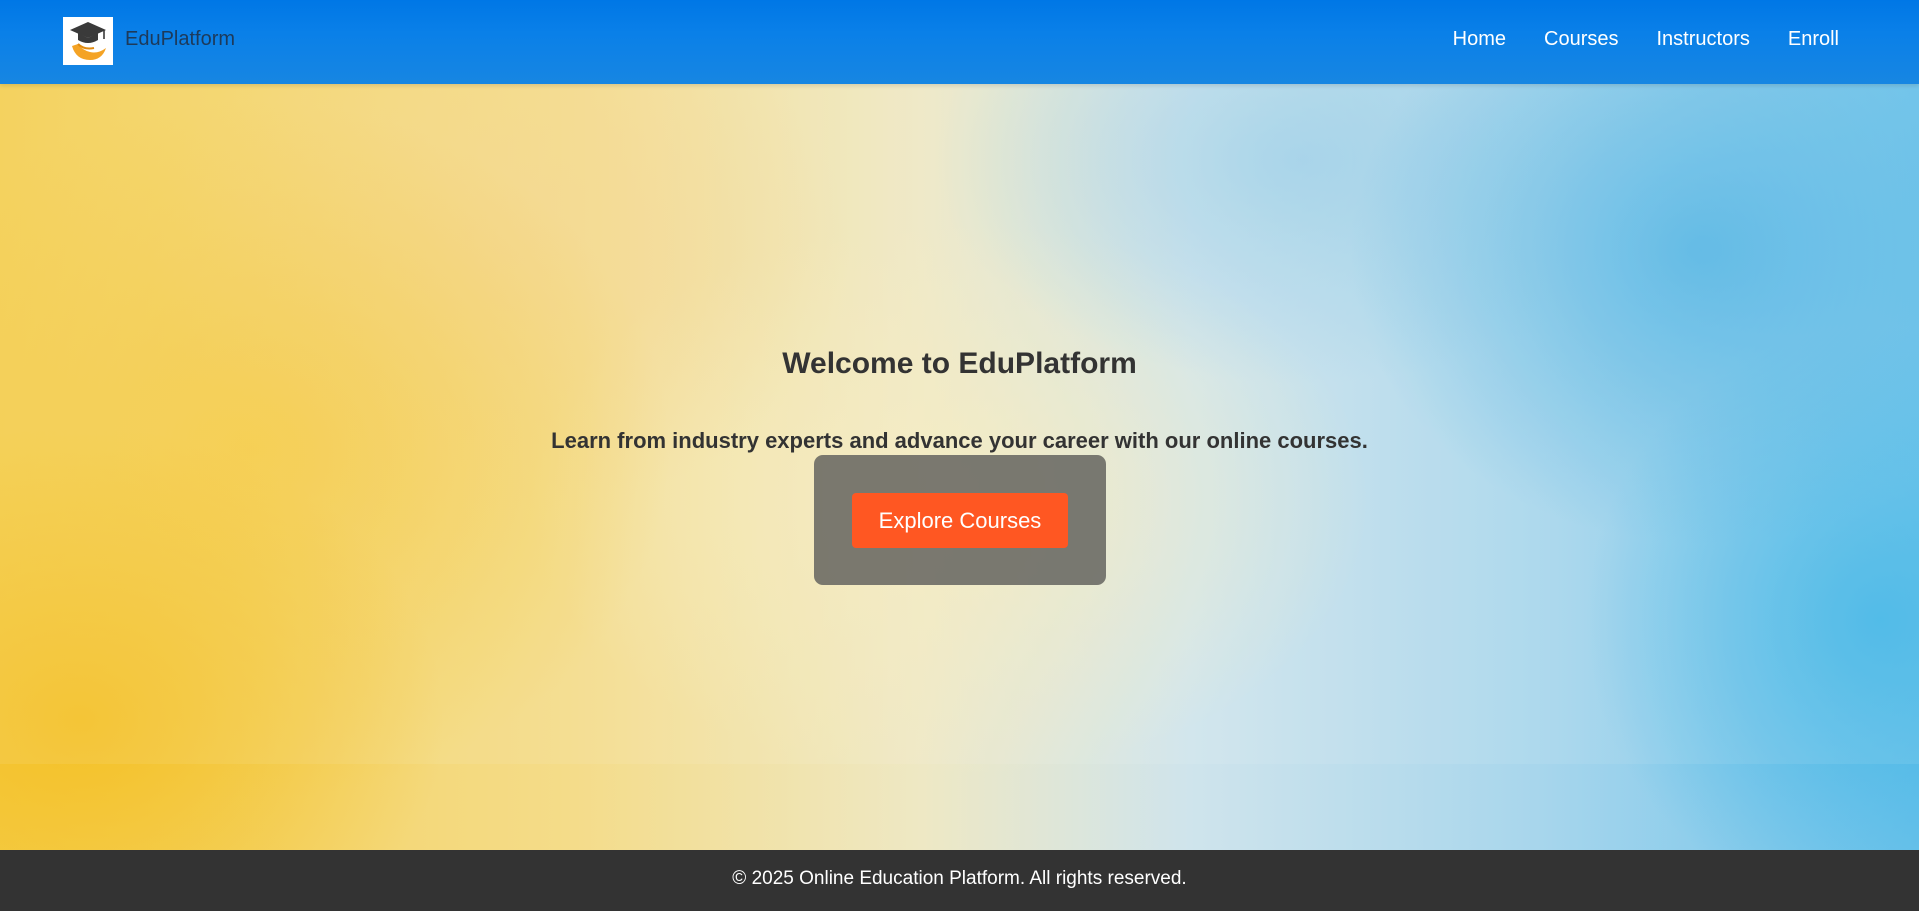 Image resolution: width=1919 pixels, height=911 pixels. I want to click on brand-name: EduPlatform, so click(180, 39).